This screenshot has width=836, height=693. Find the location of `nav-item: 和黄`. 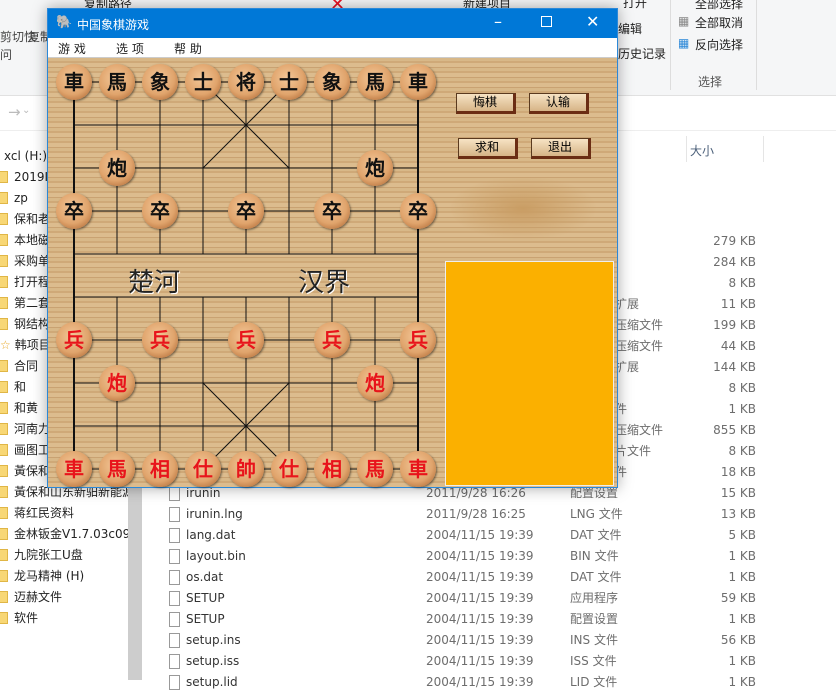

nav-item: 和黄 is located at coordinates (19, 408).